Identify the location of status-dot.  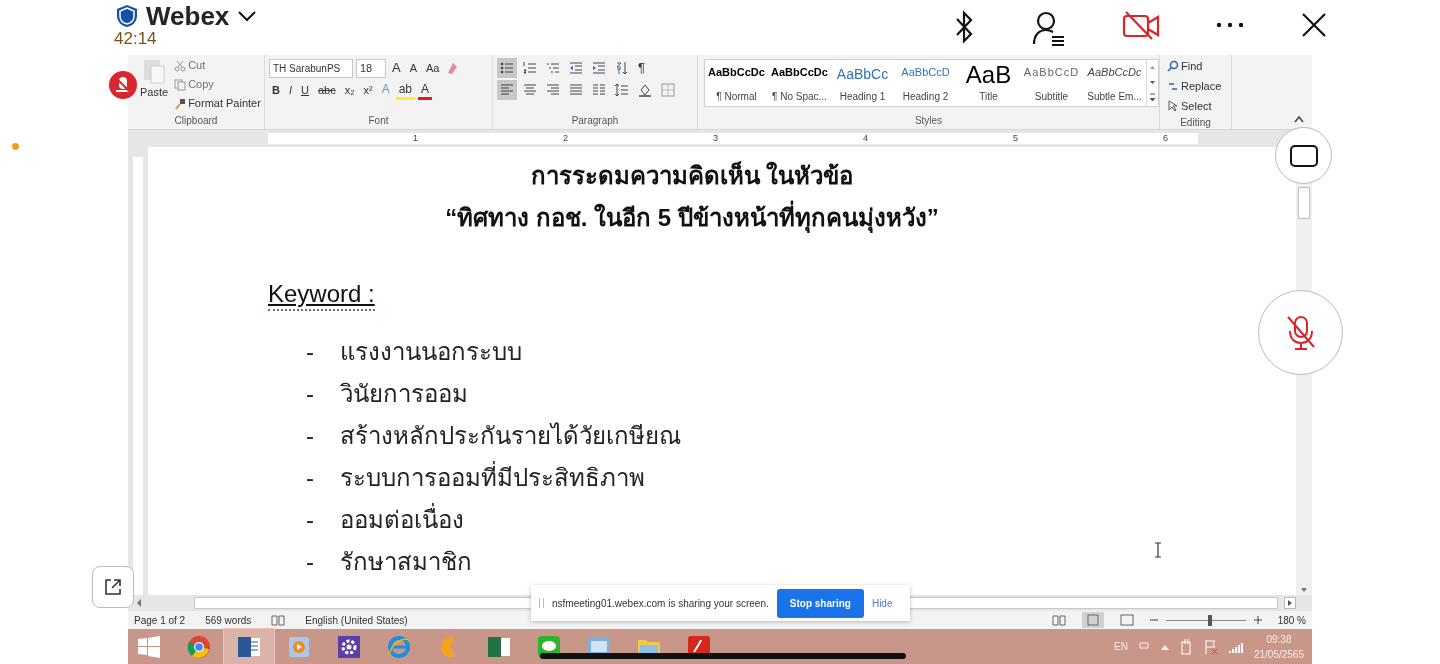
(15, 147).